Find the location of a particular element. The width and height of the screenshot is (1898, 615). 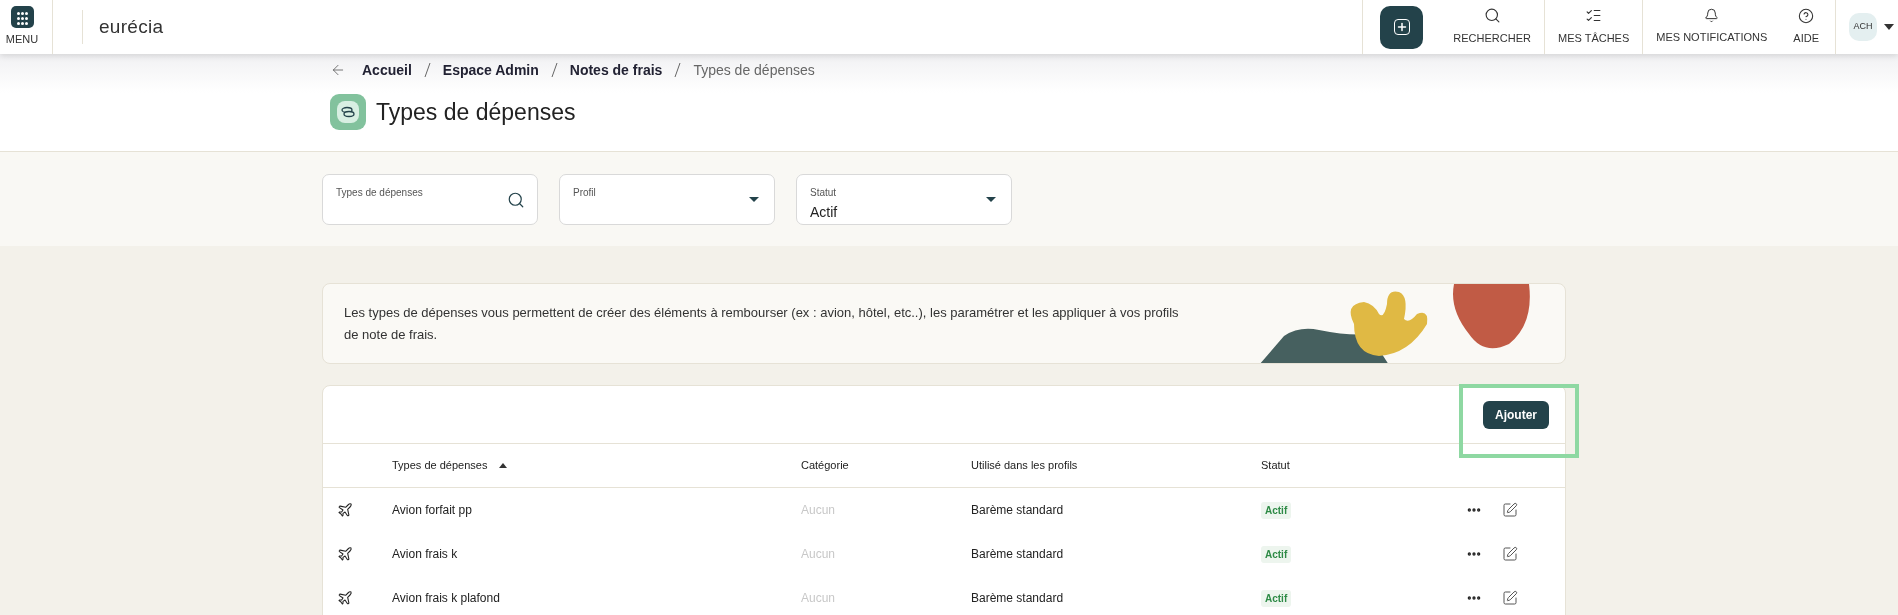

breadcrumb-link: Espace Admin is located at coordinates (490, 70).